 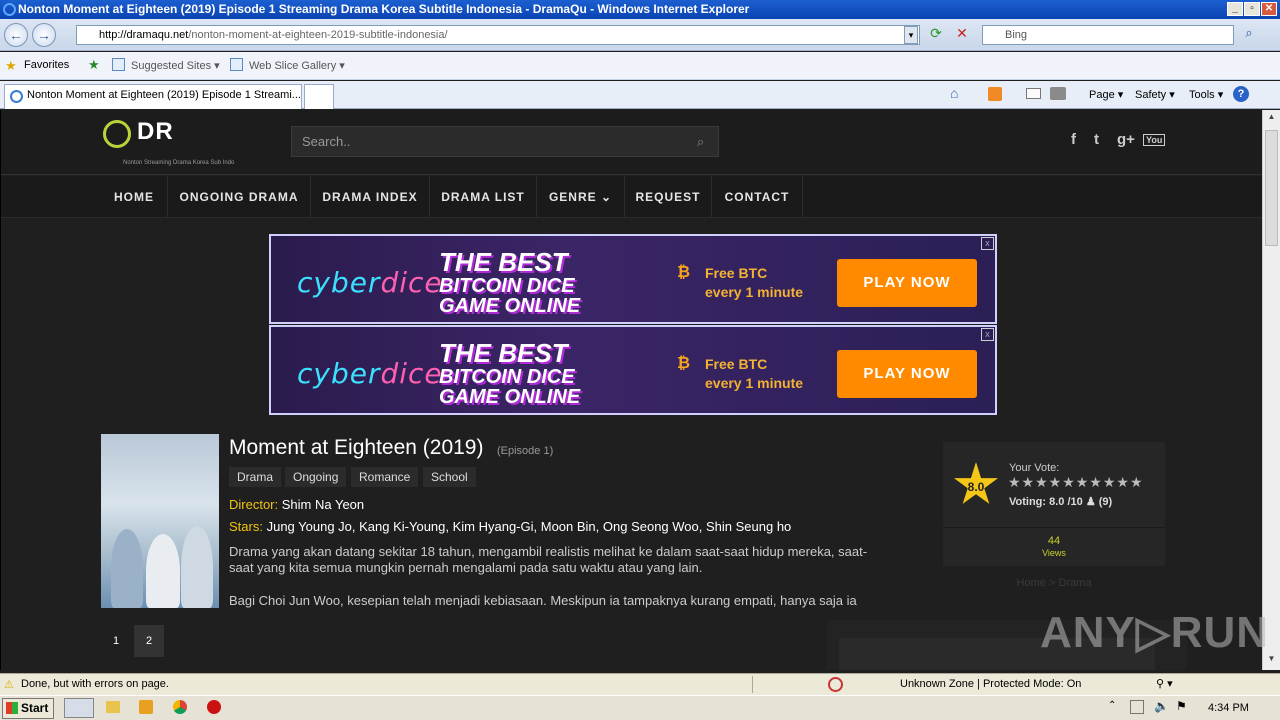 What do you see at coordinates (1096, 139) in the screenshot?
I see `twitter-icon: t` at bounding box center [1096, 139].